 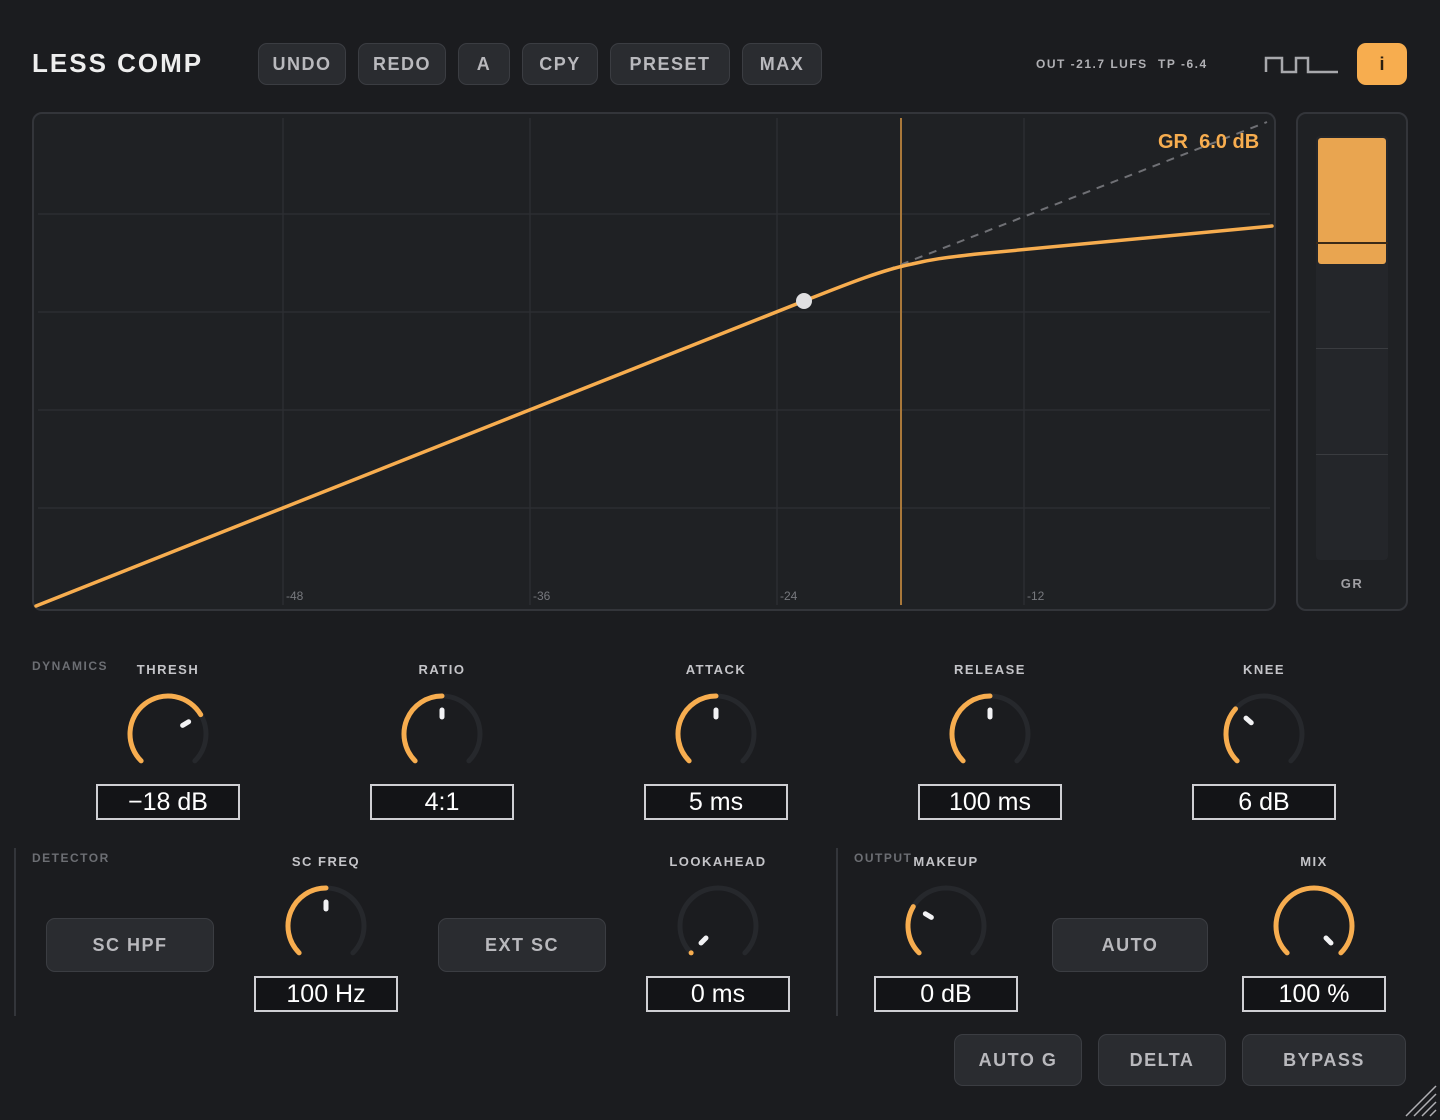 What do you see at coordinates (1352, 583) in the screenshot?
I see `gr-meter-label: GR` at bounding box center [1352, 583].